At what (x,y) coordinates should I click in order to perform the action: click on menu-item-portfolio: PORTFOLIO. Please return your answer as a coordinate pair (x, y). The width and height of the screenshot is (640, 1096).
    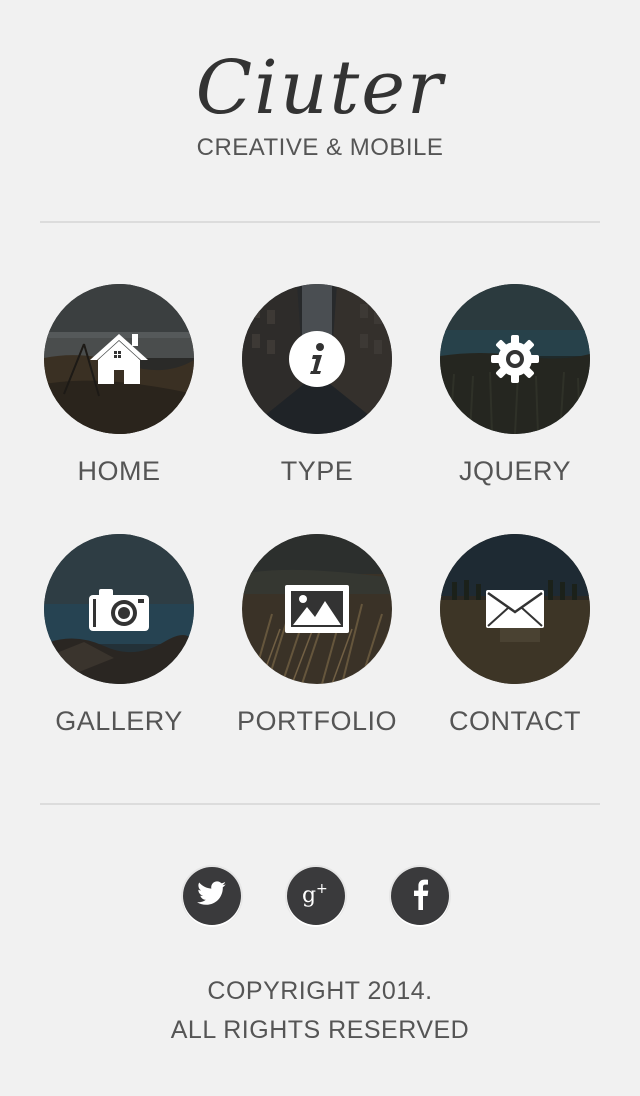
    Looking at the image, I should click on (317, 635).